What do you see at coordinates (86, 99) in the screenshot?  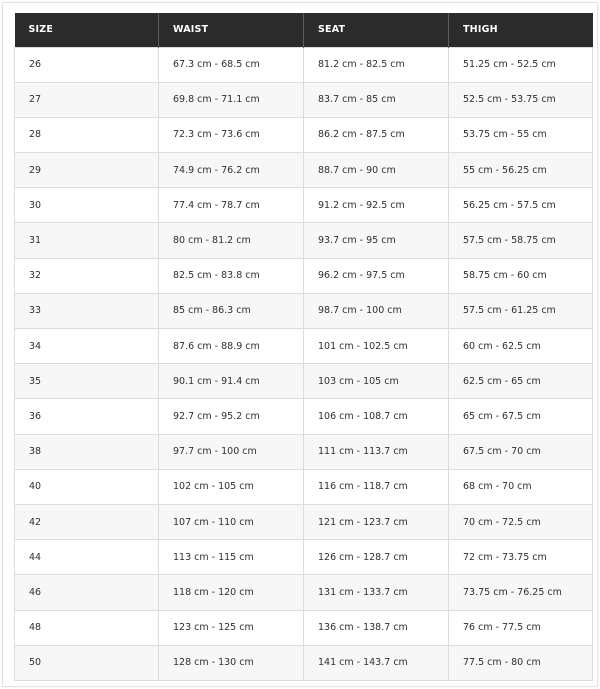 I see `size-cell: 27` at bounding box center [86, 99].